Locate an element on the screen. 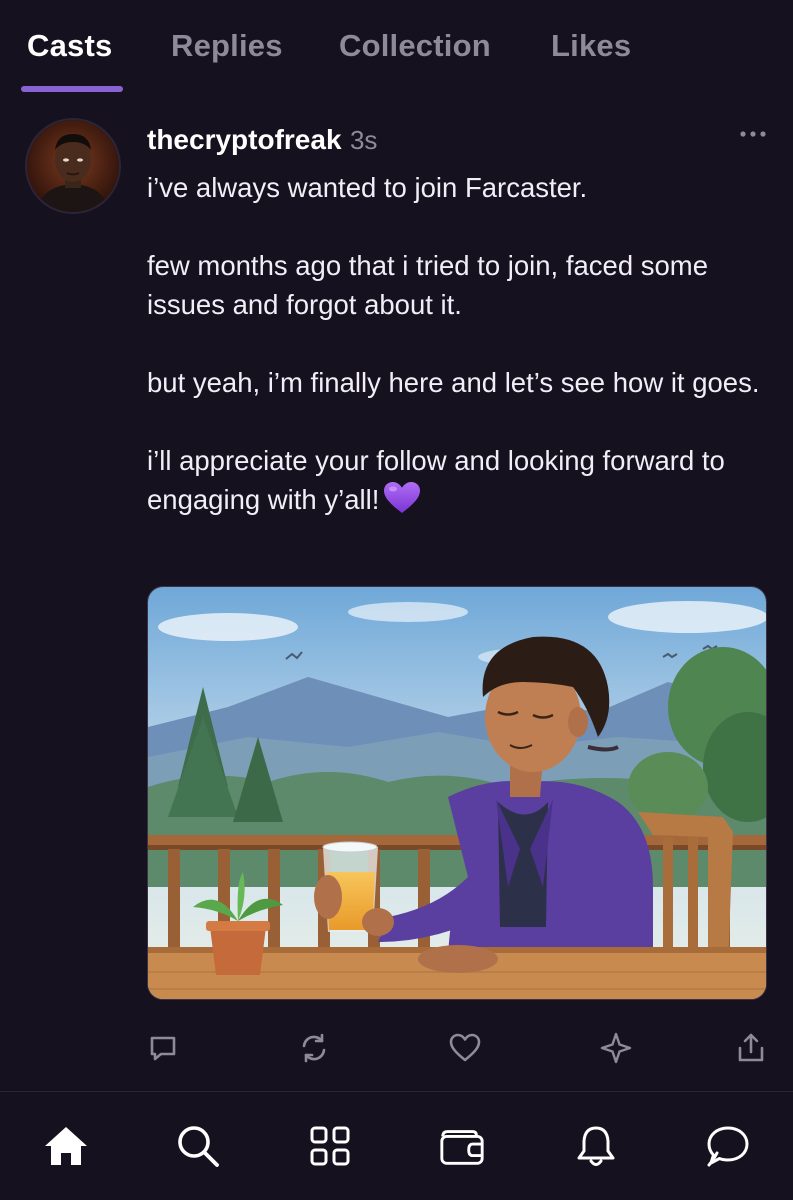  tab-casts: Casts is located at coordinates (69, 46).